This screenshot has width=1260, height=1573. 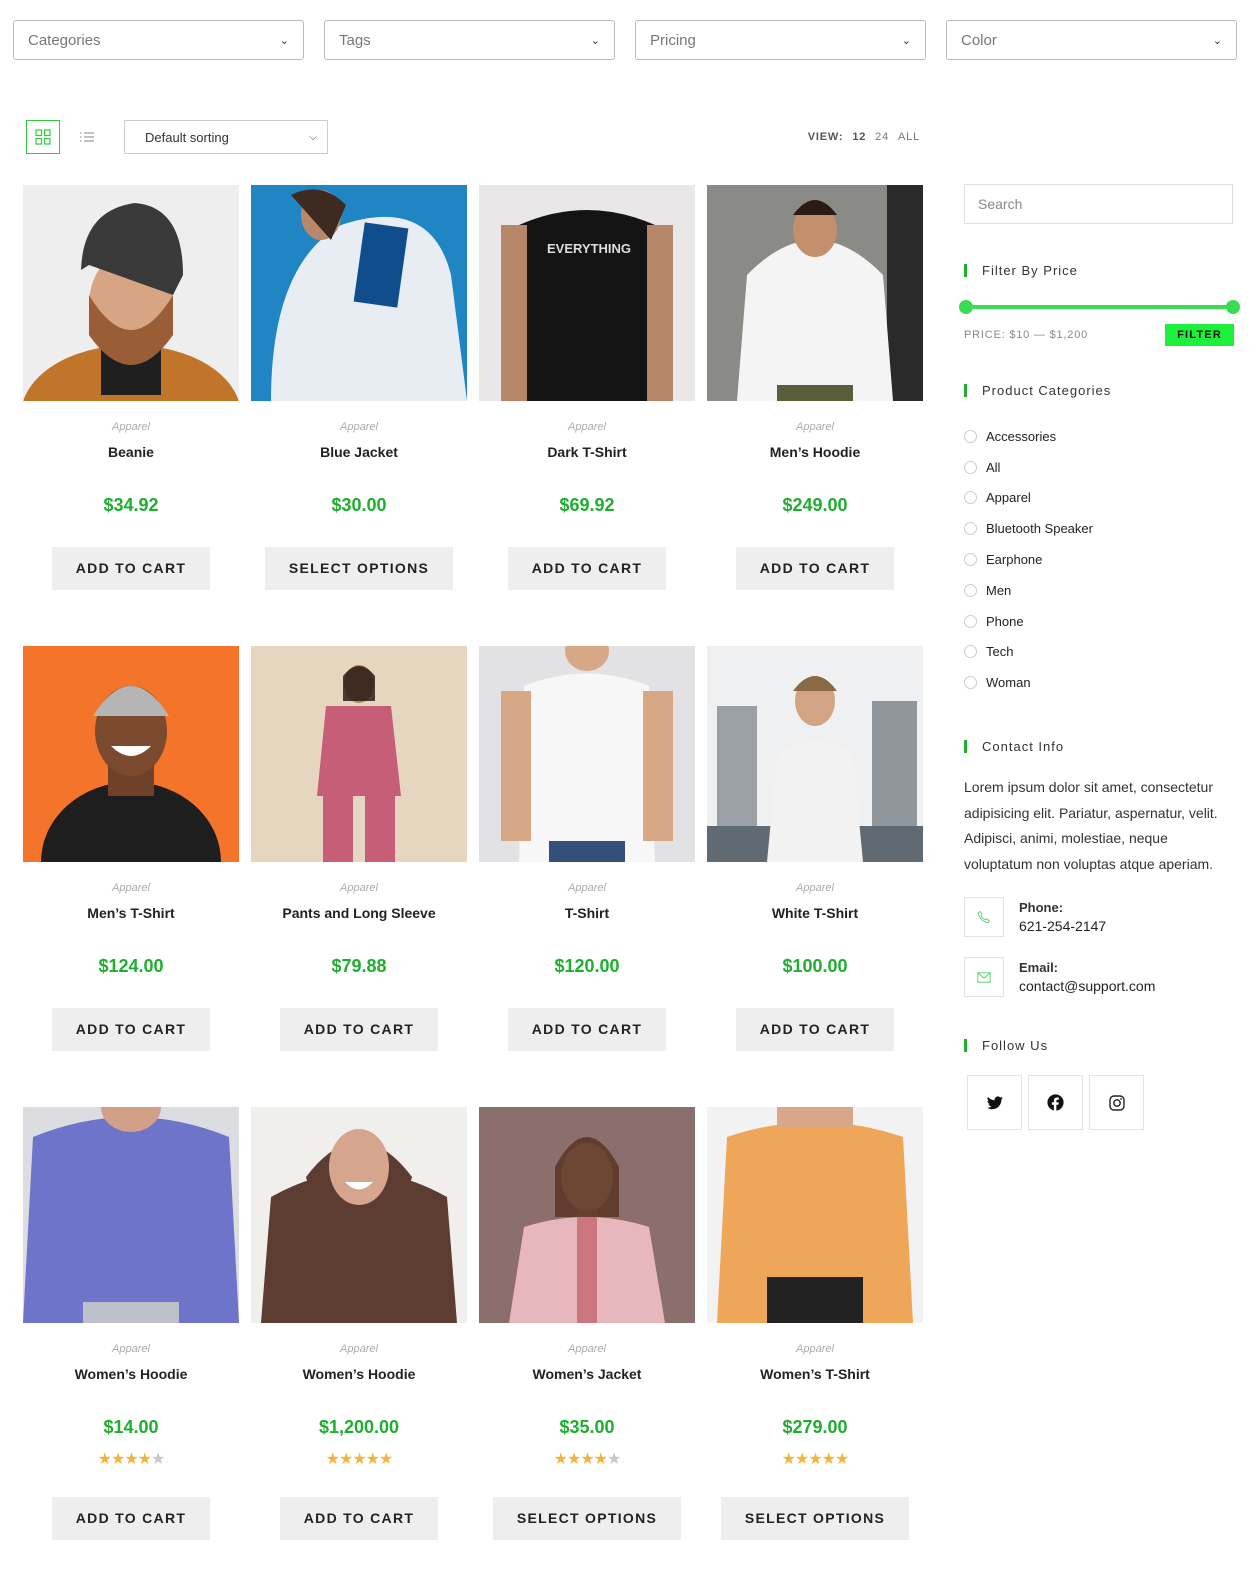 I want to click on product-card: Apparel T-Shirt $120.00 ADD TO CART, so click(x=587, y=848).